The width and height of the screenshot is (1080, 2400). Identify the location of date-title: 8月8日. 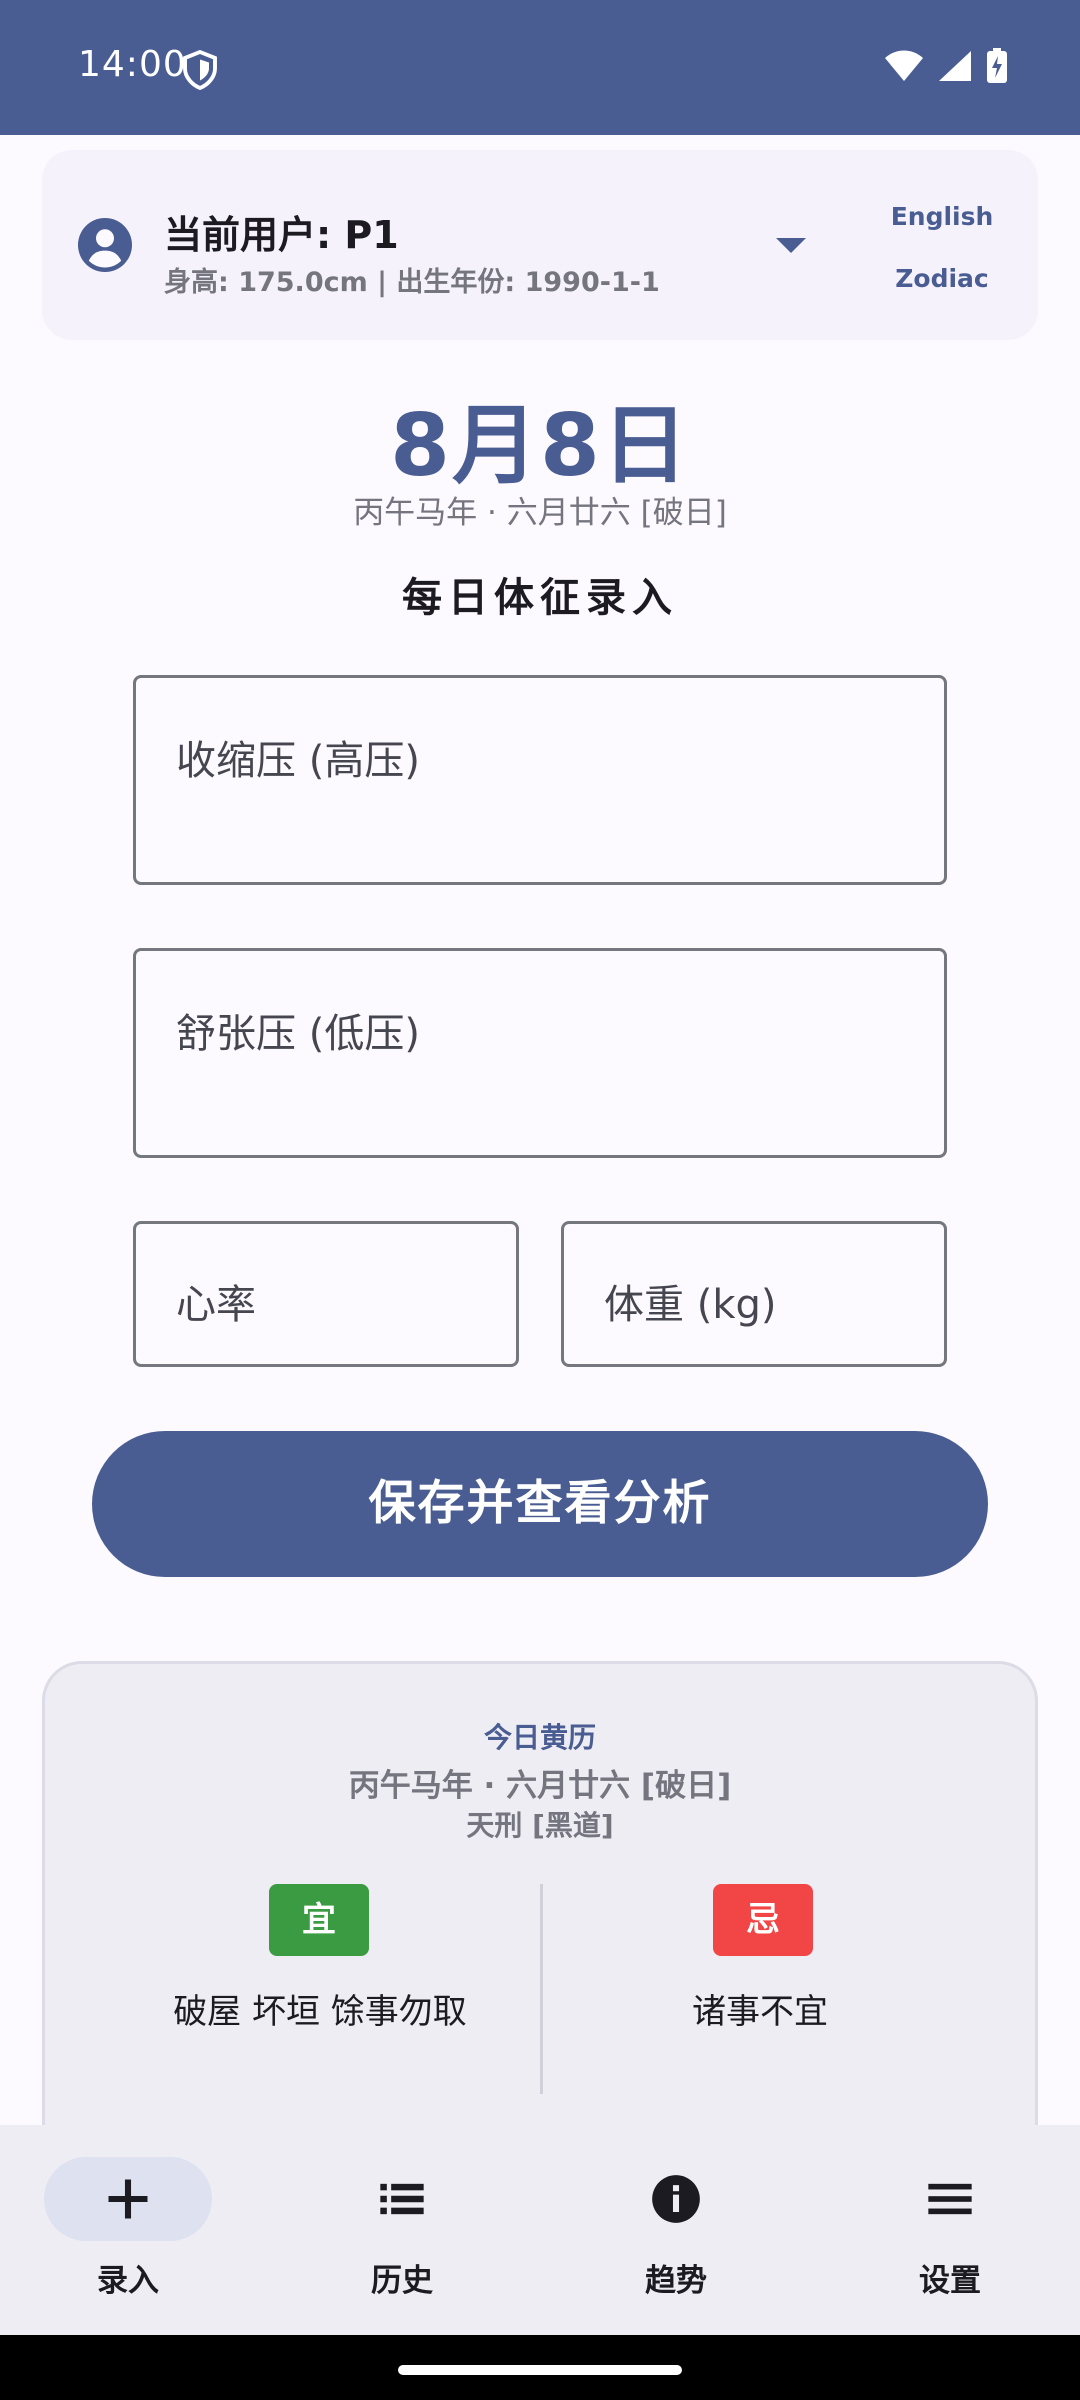
(540, 446).